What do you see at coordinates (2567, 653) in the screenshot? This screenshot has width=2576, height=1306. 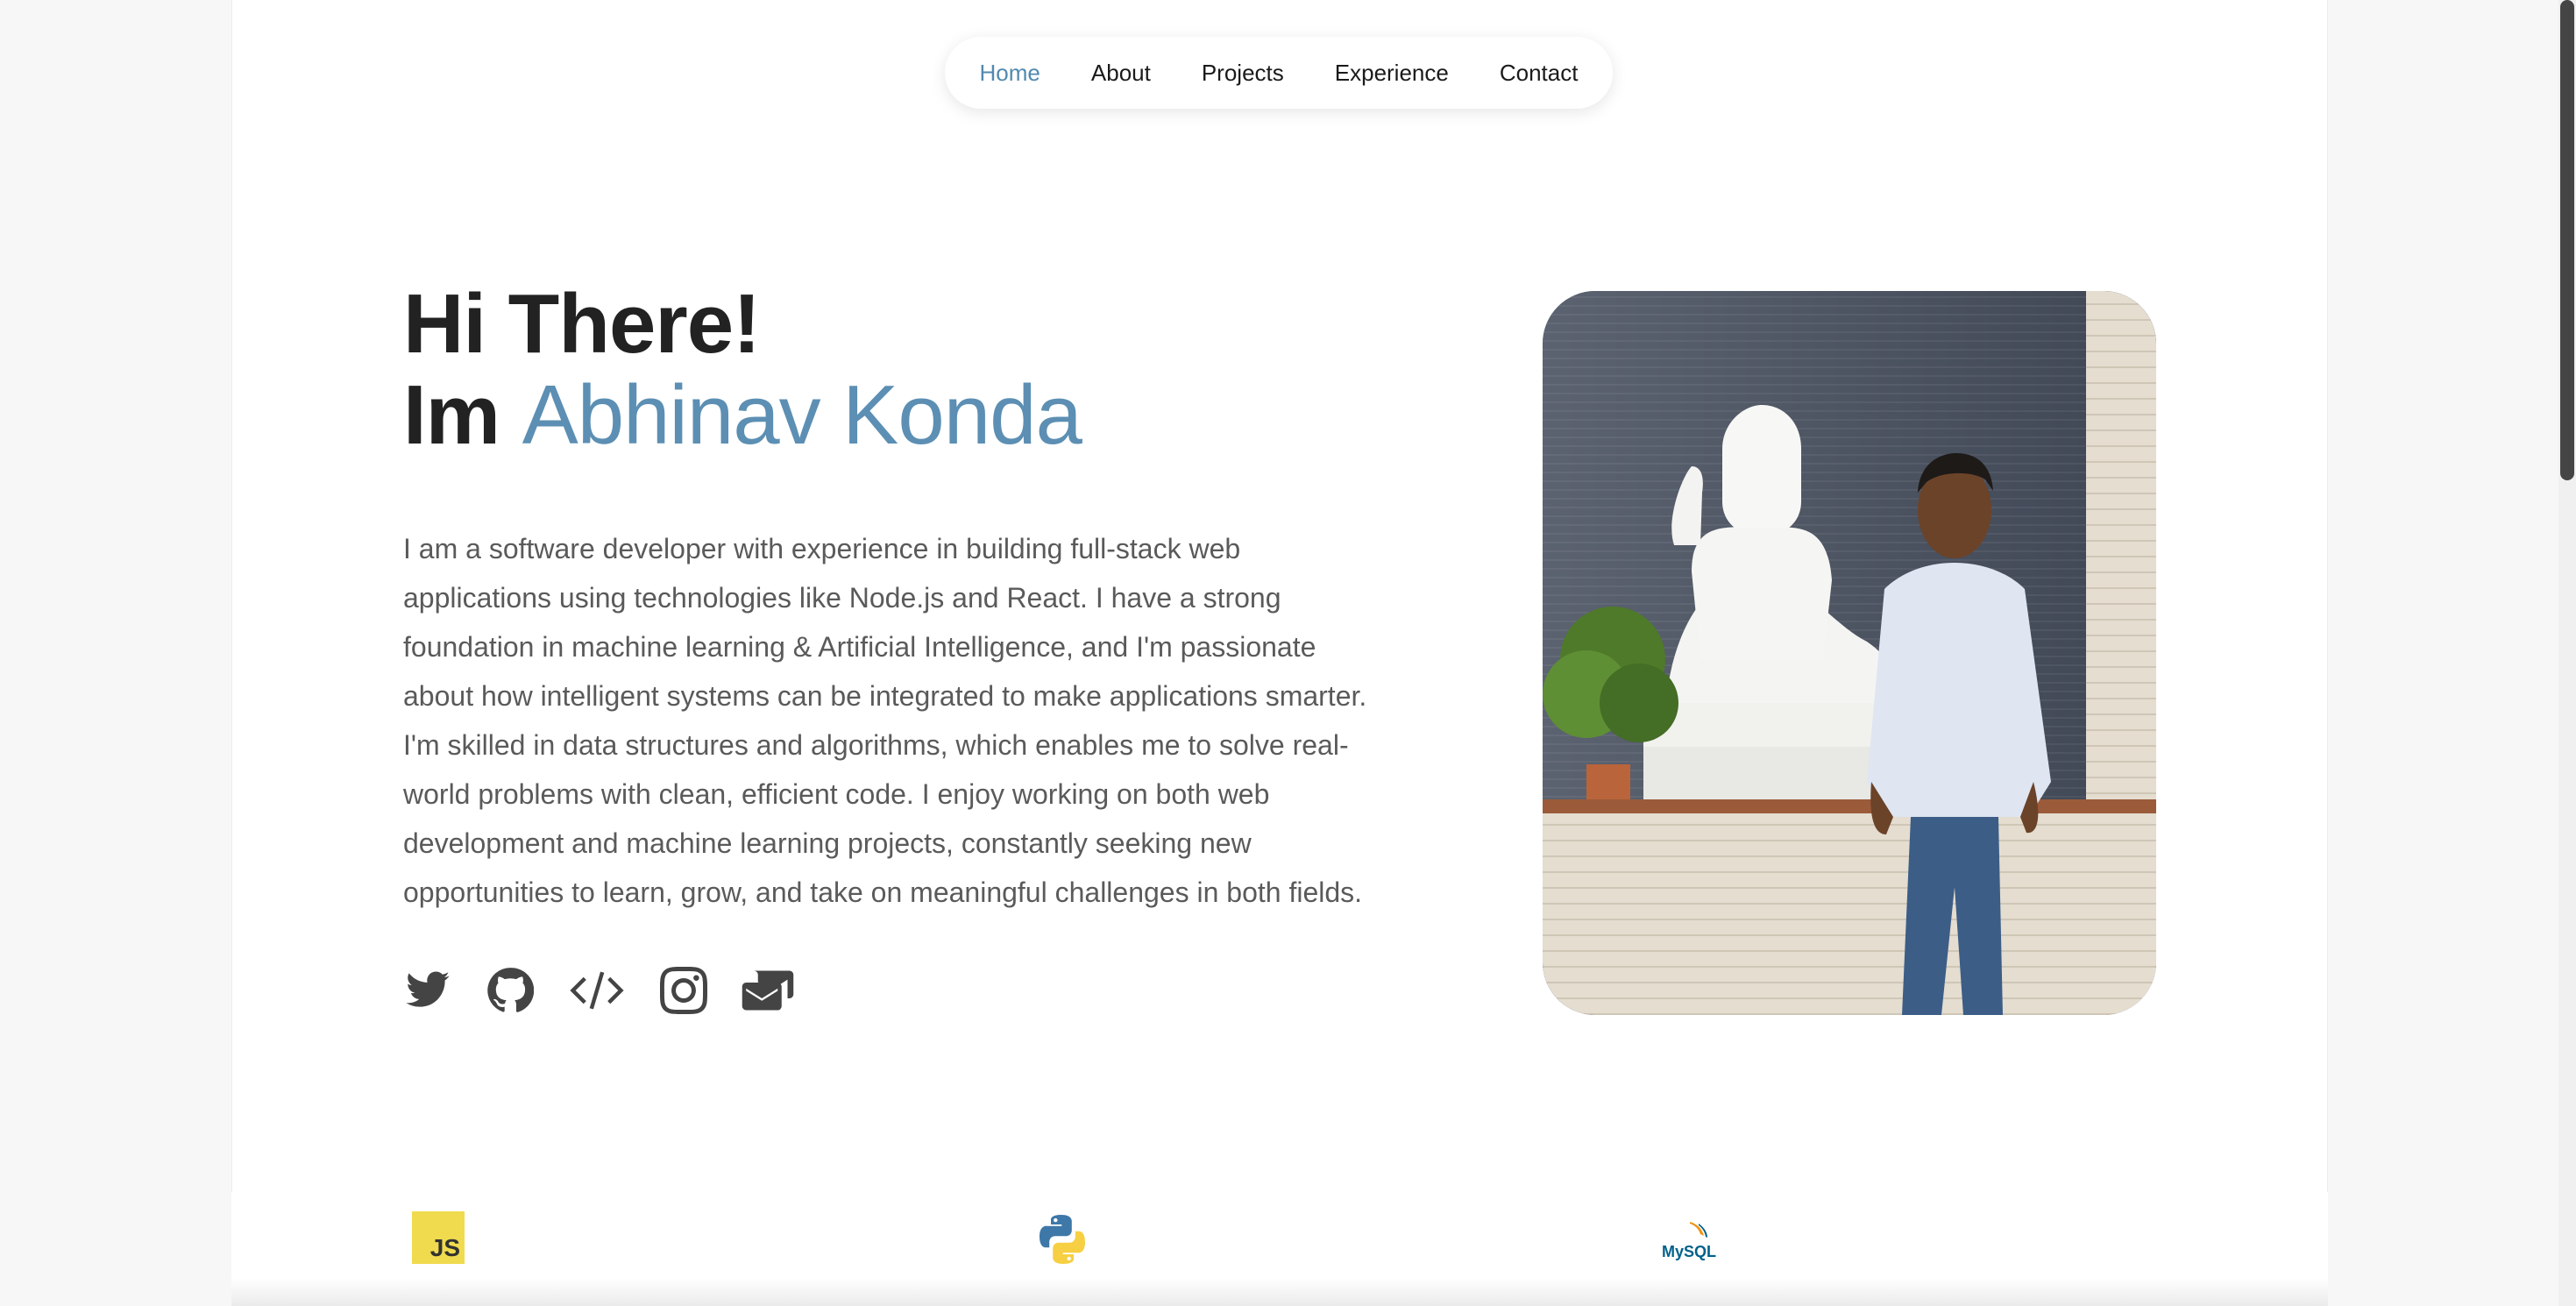 I see `scrollbar-track` at bounding box center [2567, 653].